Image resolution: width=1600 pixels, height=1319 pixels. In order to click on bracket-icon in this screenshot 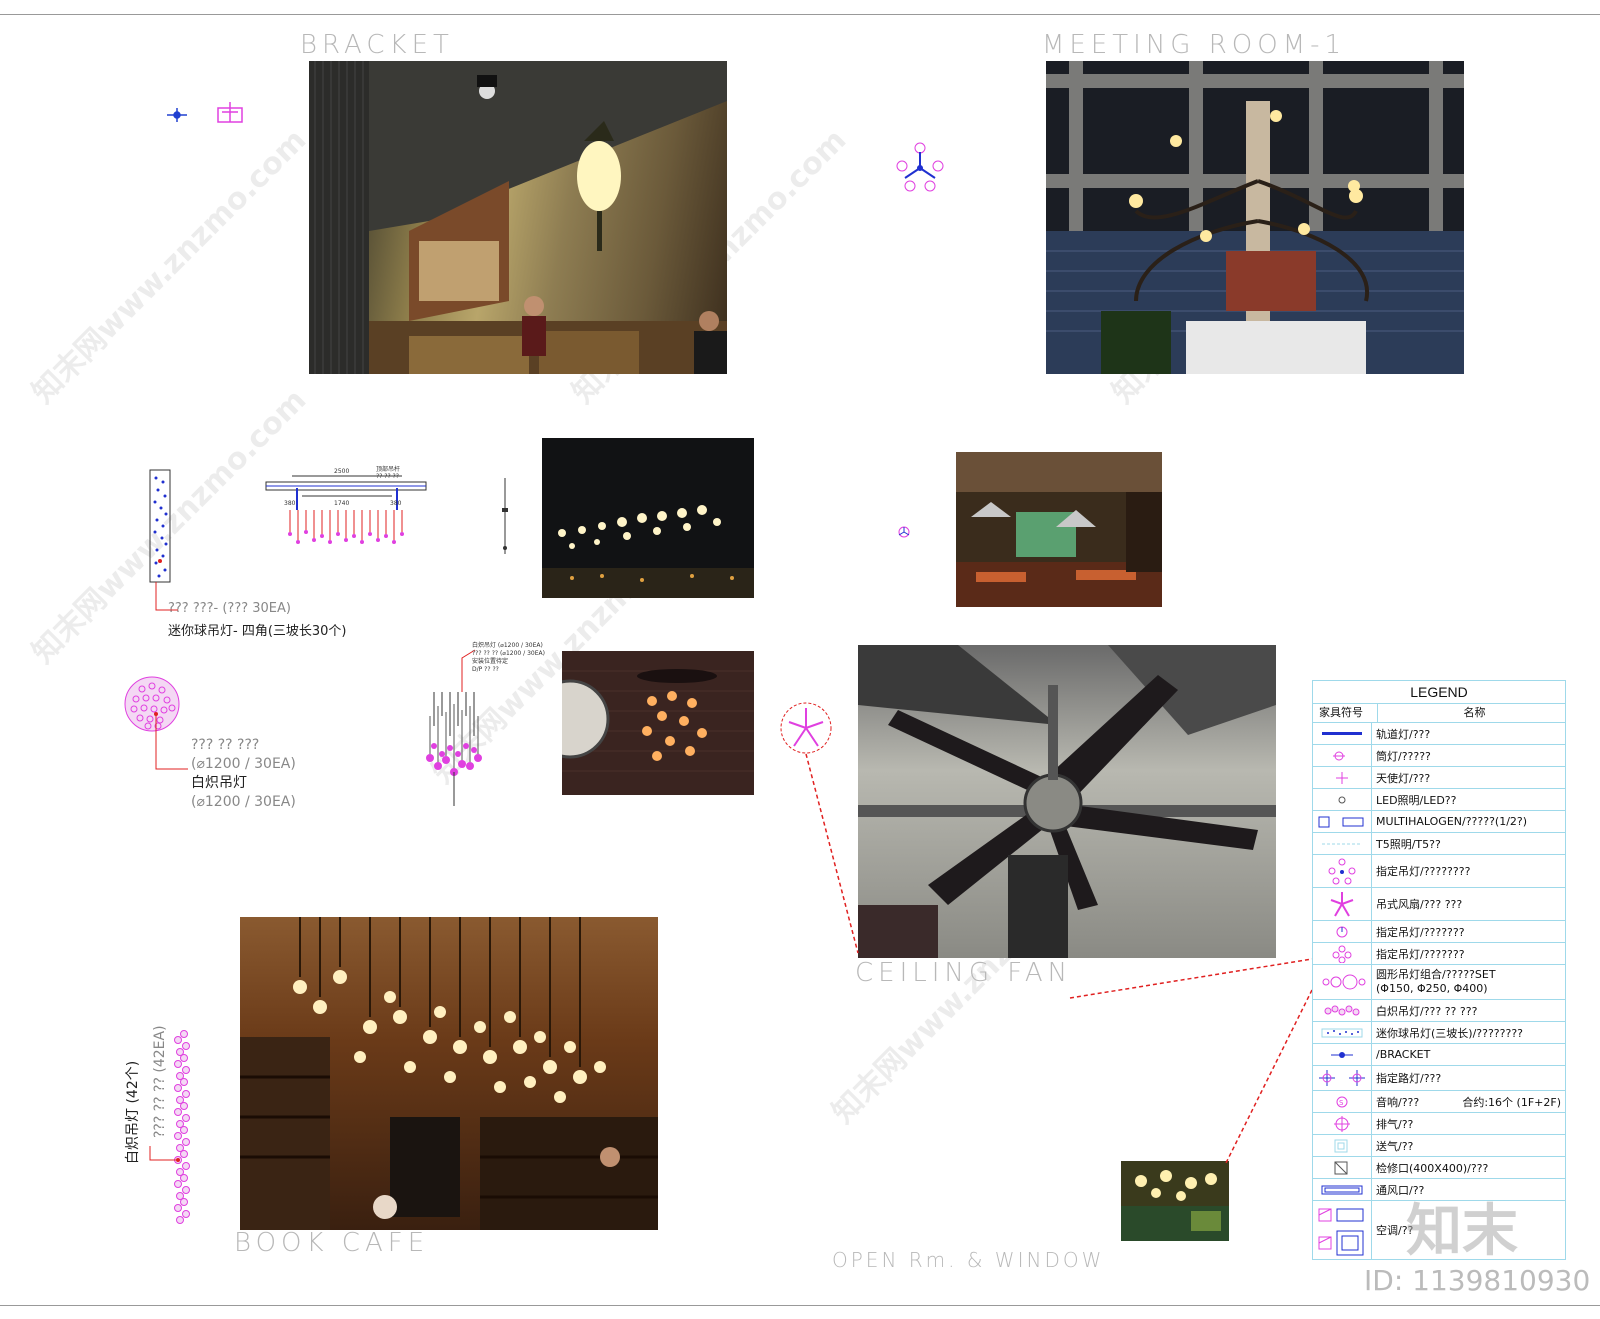, I will do `click(1342, 1054)`.